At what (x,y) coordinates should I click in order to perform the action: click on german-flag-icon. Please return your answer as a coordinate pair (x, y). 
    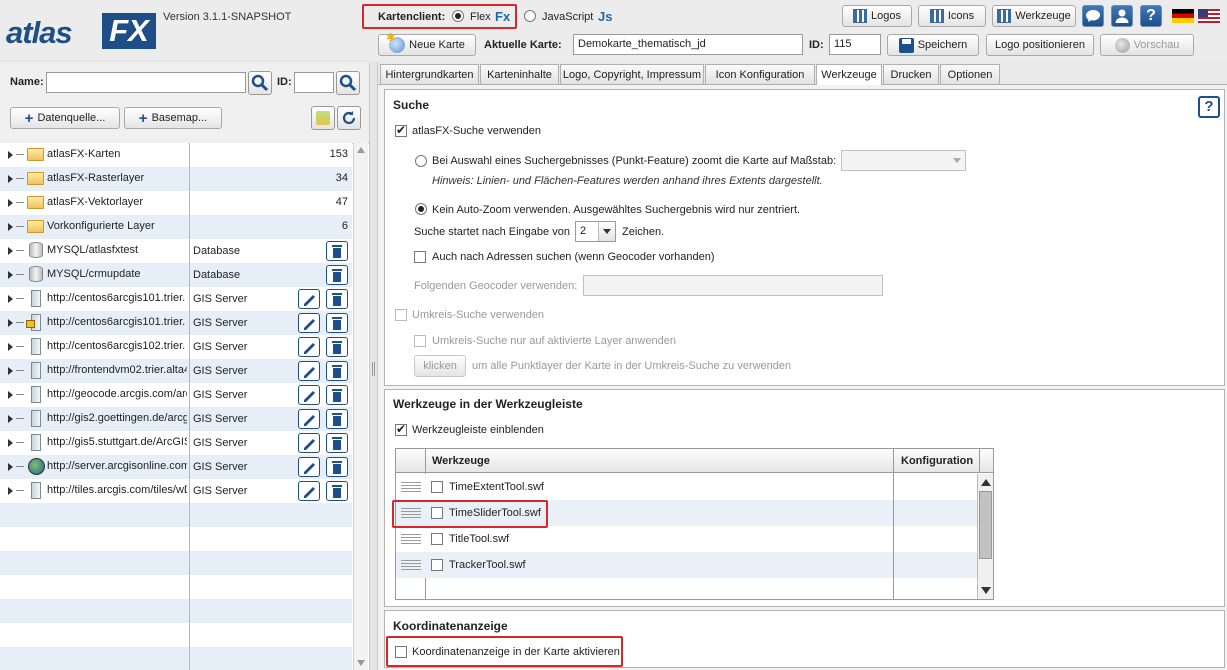
    Looking at the image, I should click on (1183, 16).